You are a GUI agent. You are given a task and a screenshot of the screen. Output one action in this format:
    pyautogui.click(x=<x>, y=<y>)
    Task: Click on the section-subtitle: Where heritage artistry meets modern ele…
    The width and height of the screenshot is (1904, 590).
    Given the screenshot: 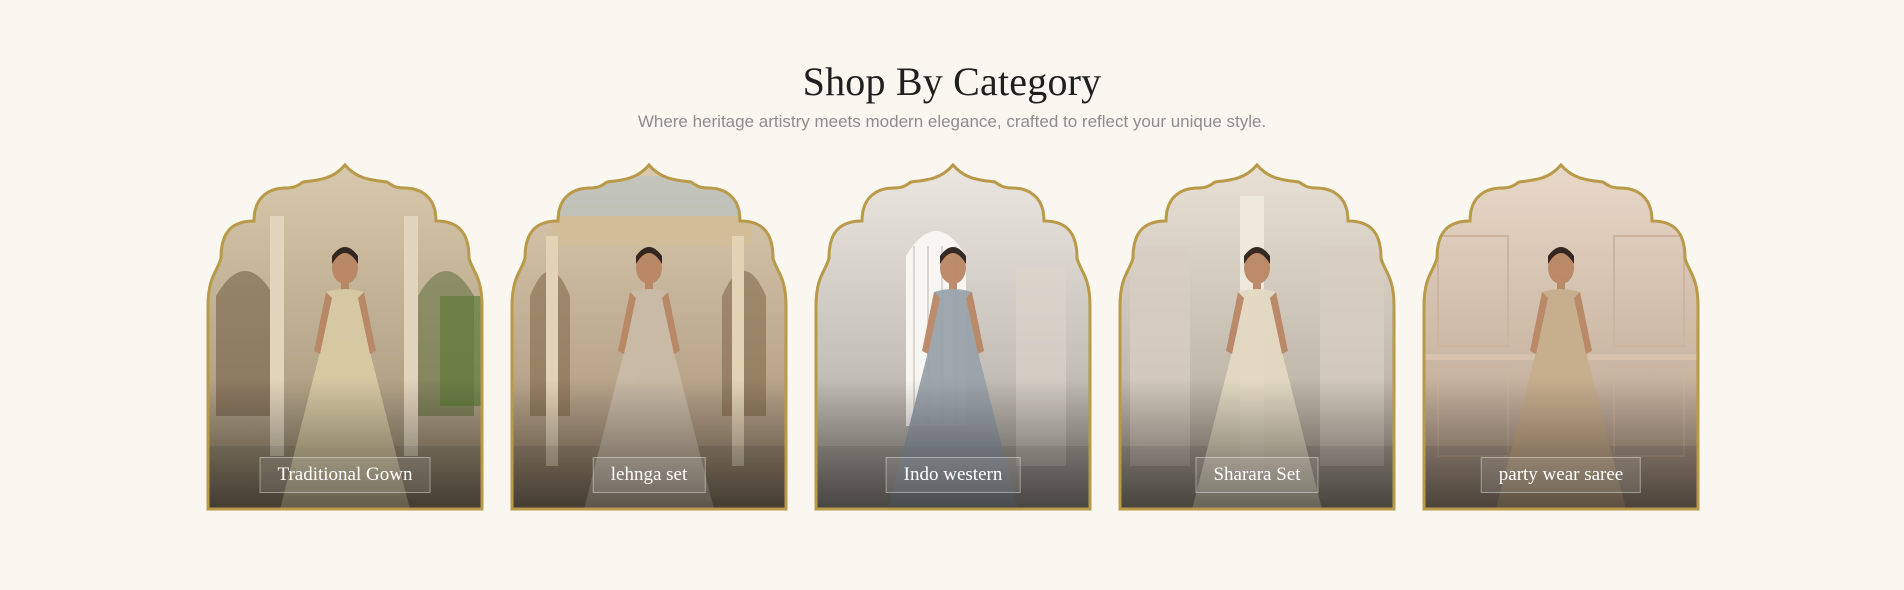 What is the action you would take?
    pyautogui.click(x=952, y=121)
    